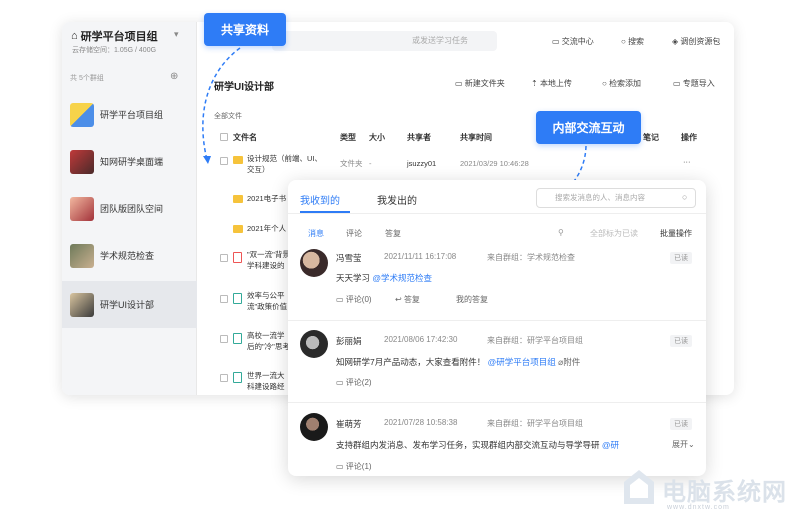 The image size is (800, 517). I want to click on message-search-input: 搜索发消息的人、消息内容, so click(616, 198).